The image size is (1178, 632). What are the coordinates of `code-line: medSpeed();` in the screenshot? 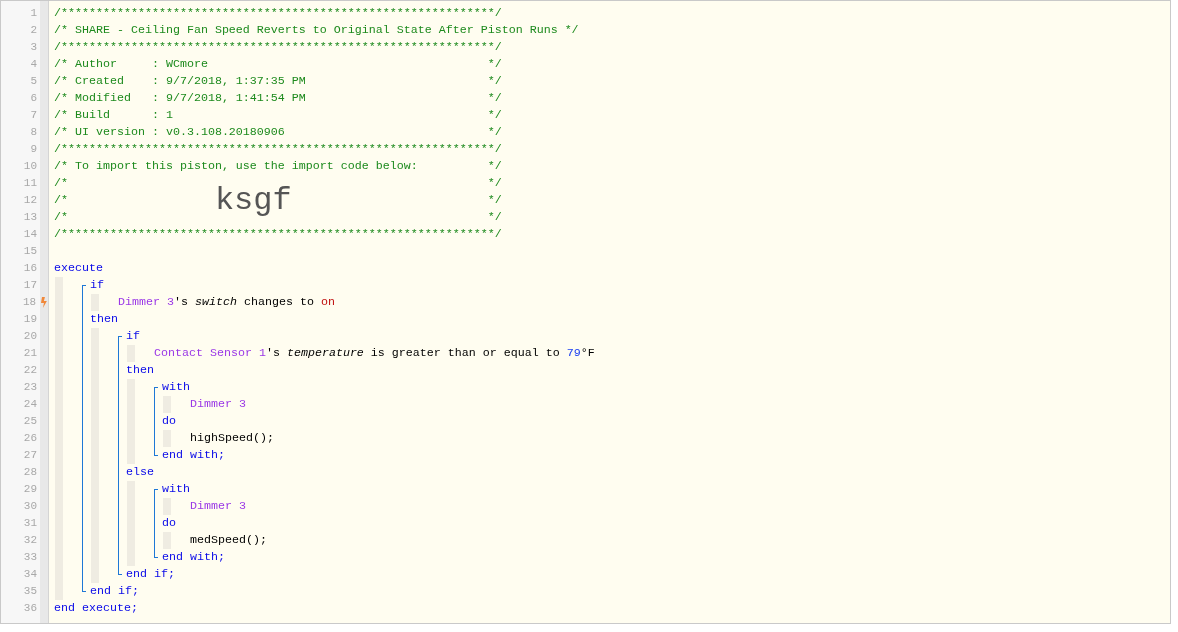 It's located at (228, 540).